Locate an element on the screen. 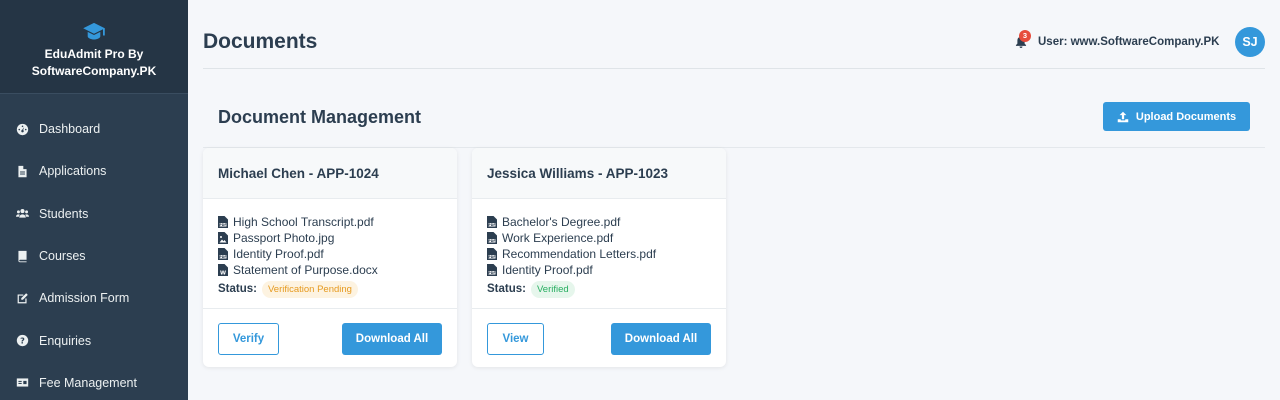  word-file-icon: W is located at coordinates (223, 270).